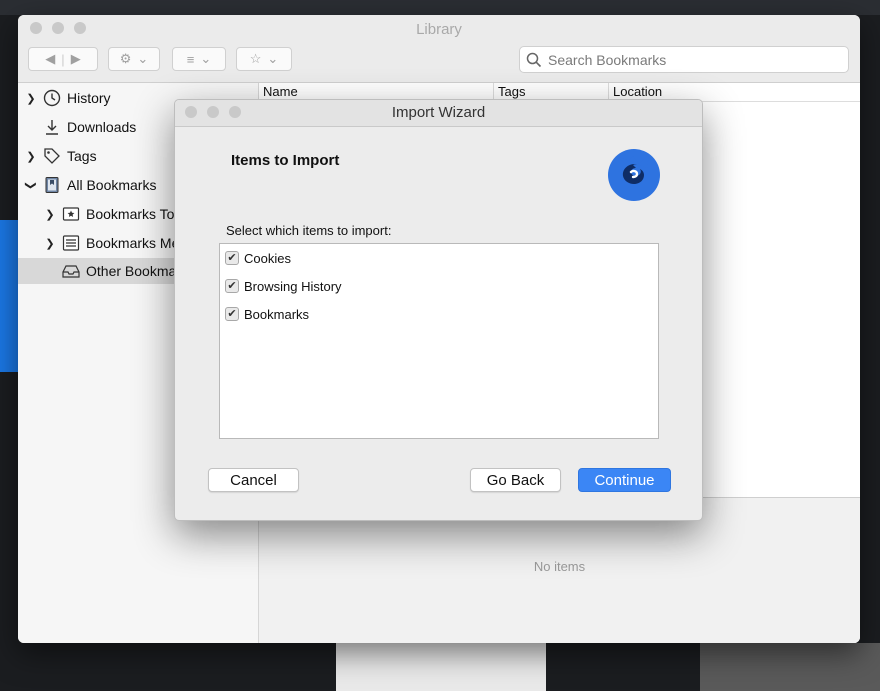 This screenshot has width=880, height=691. I want to click on views-menu-button: ≡ ⌄, so click(199, 59).